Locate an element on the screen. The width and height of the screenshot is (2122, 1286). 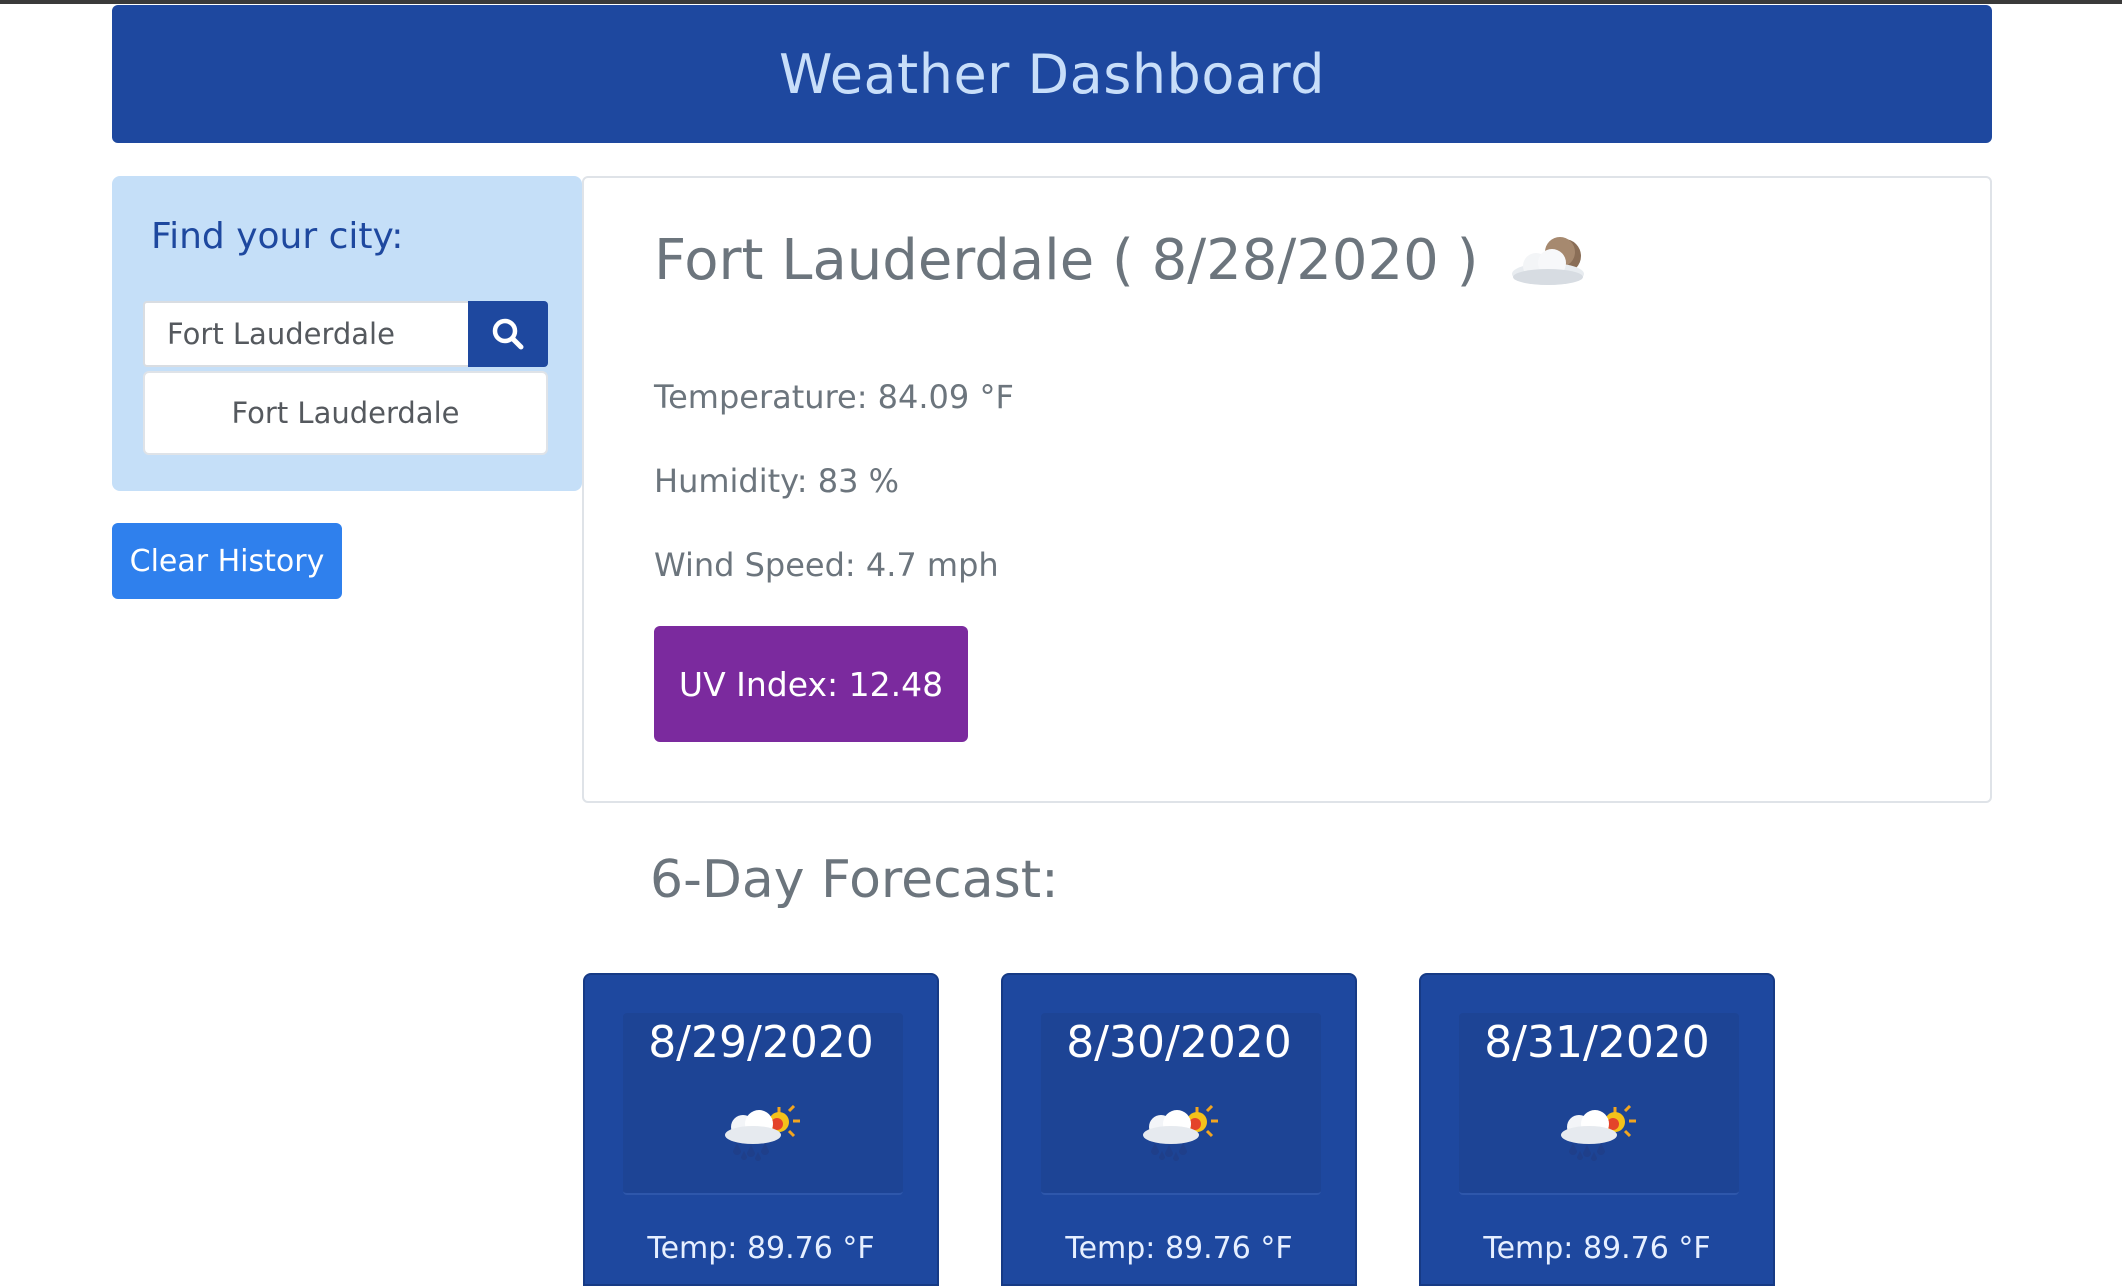
forecast-date: 8/30/2020 is located at coordinates (1179, 1042).